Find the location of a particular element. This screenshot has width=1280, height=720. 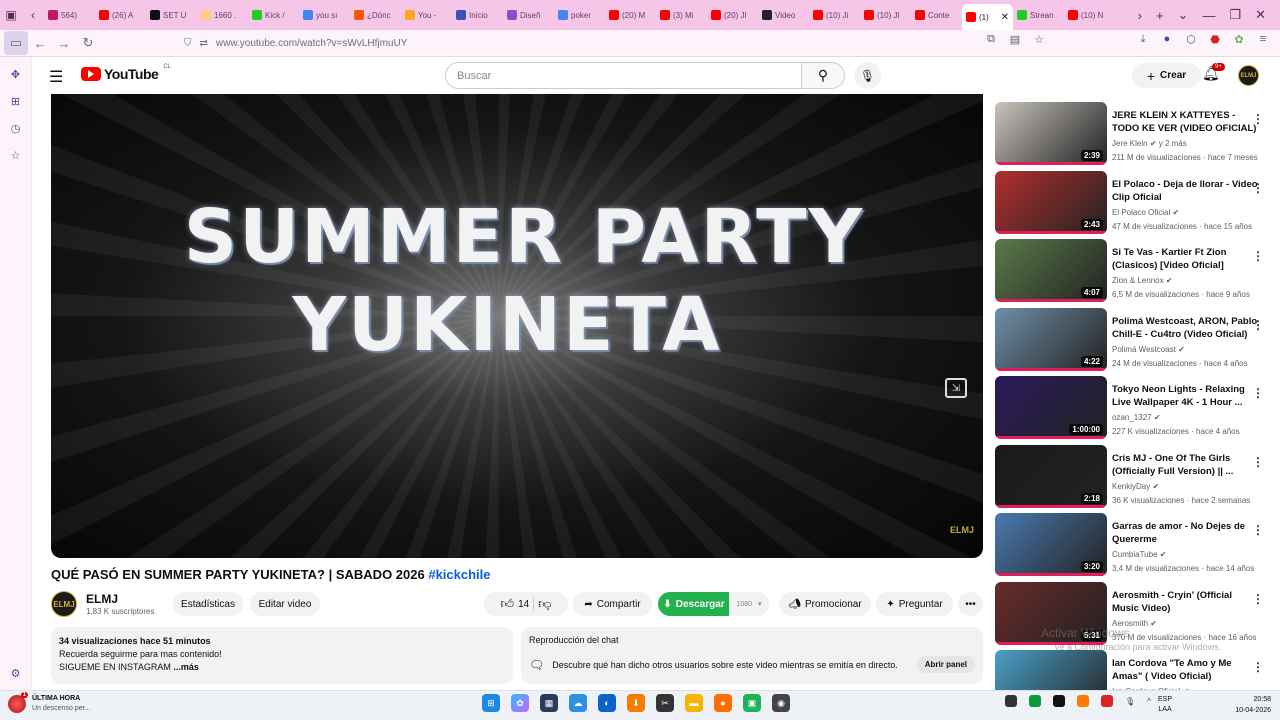

start-button-icon: ⊞ is located at coordinates (491, 703).